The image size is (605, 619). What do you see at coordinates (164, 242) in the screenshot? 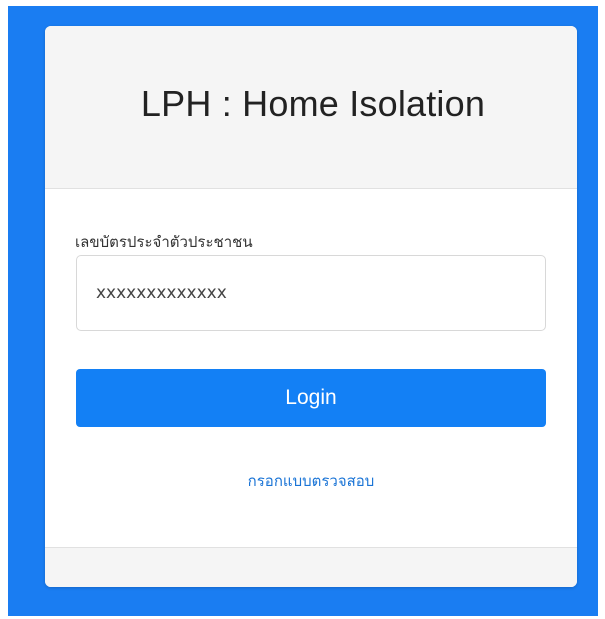
I see `citizen-id-label: เลขบัตรประจำตัวประชาชน` at bounding box center [164, 242].